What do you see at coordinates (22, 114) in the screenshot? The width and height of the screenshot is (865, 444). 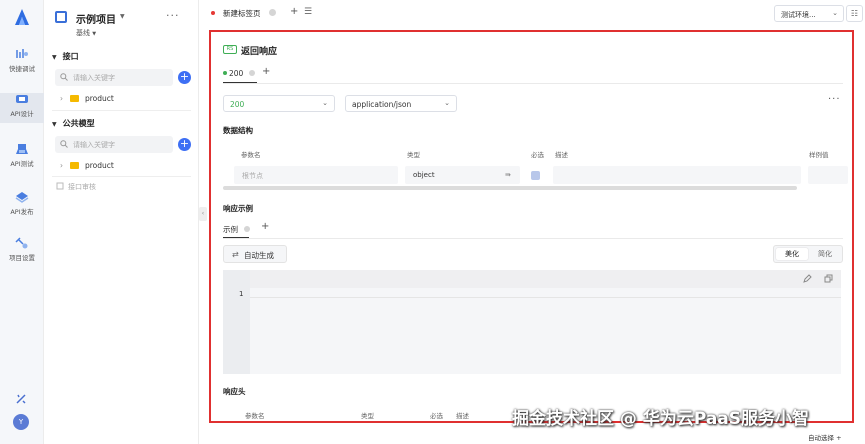 I see `rail-label: API设计` at bounding box center [22, 114].